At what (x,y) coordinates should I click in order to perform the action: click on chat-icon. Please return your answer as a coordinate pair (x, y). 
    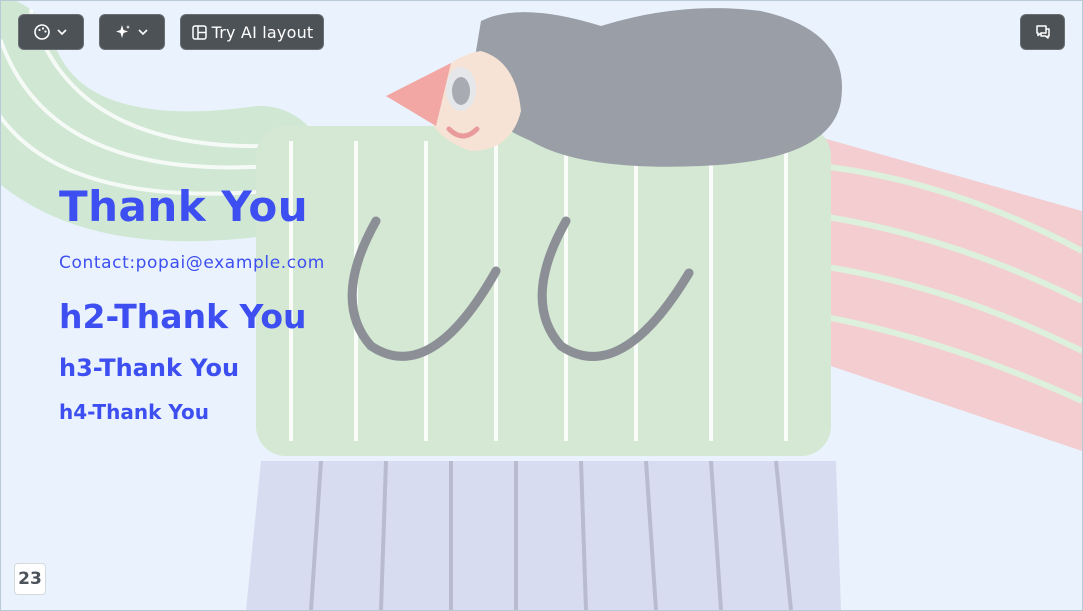
    Looking at the image, I should click on (1043, 32).